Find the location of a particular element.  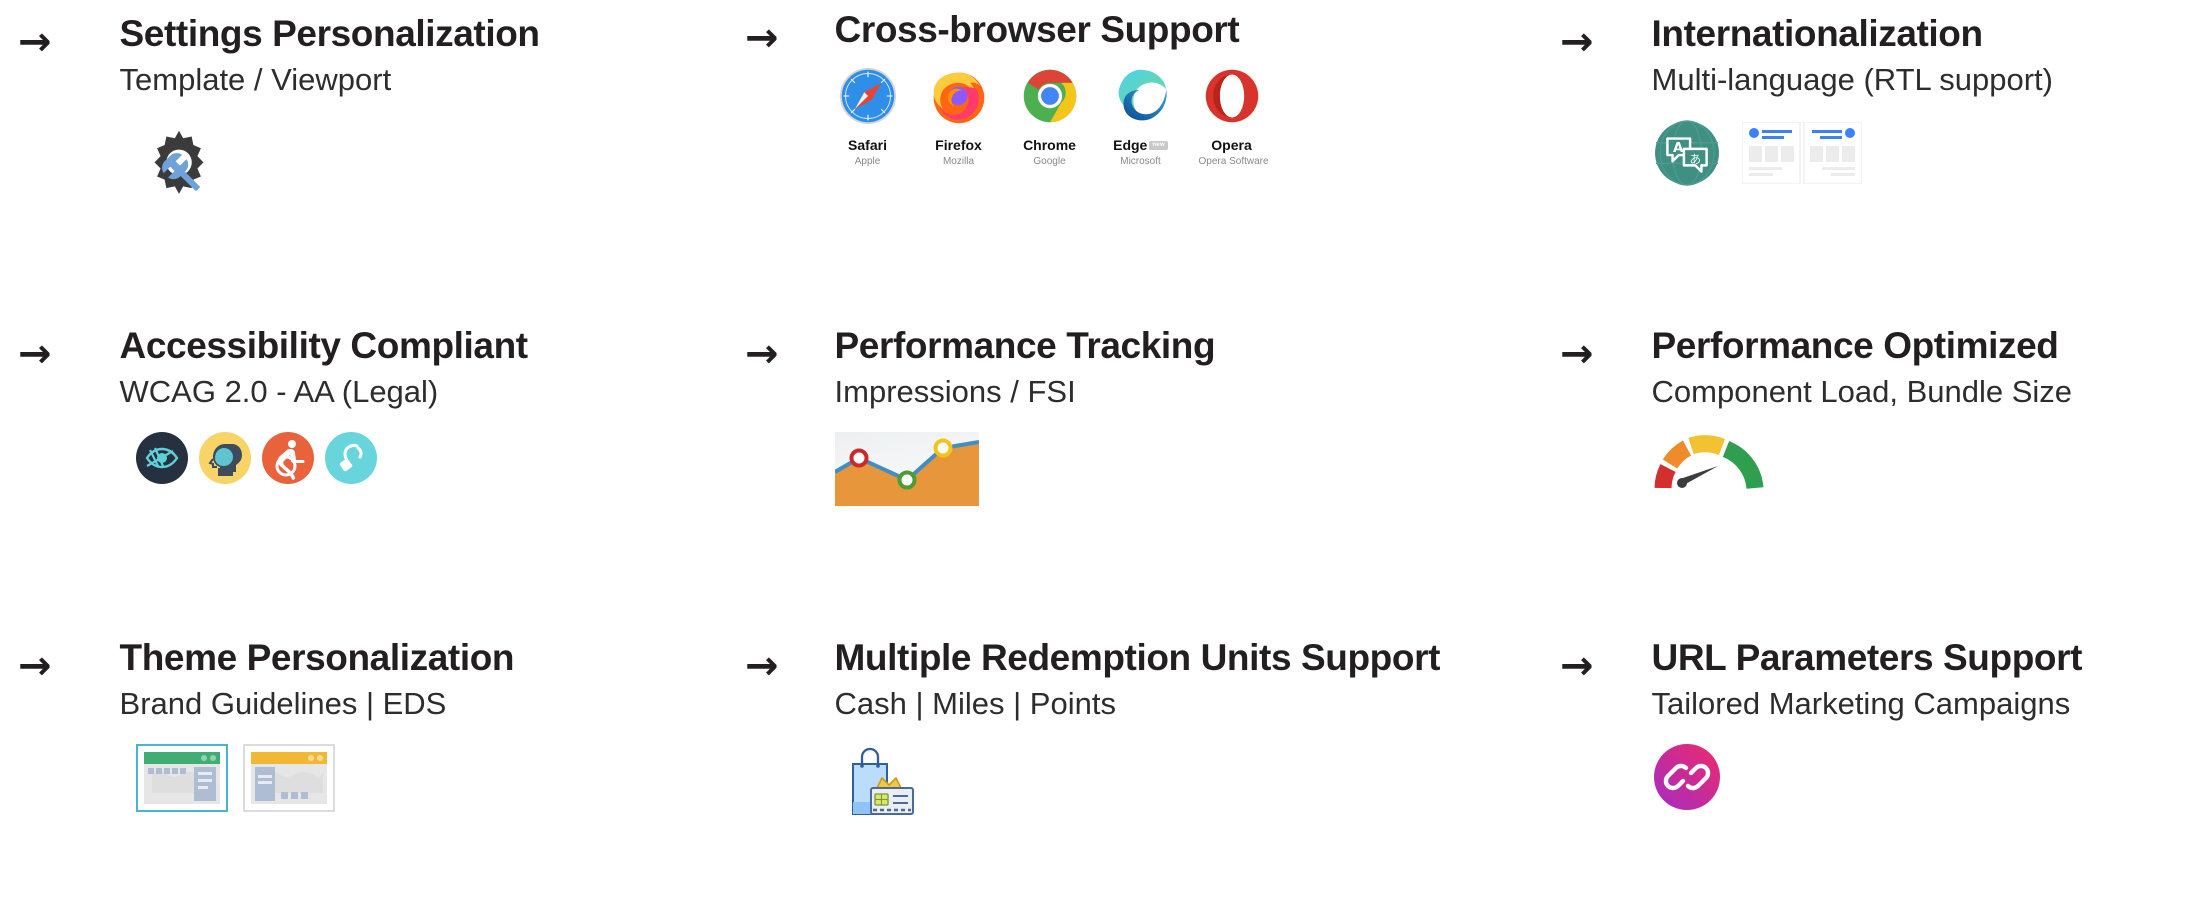

browser-name: Opera is located at coordinates (1231, 144).